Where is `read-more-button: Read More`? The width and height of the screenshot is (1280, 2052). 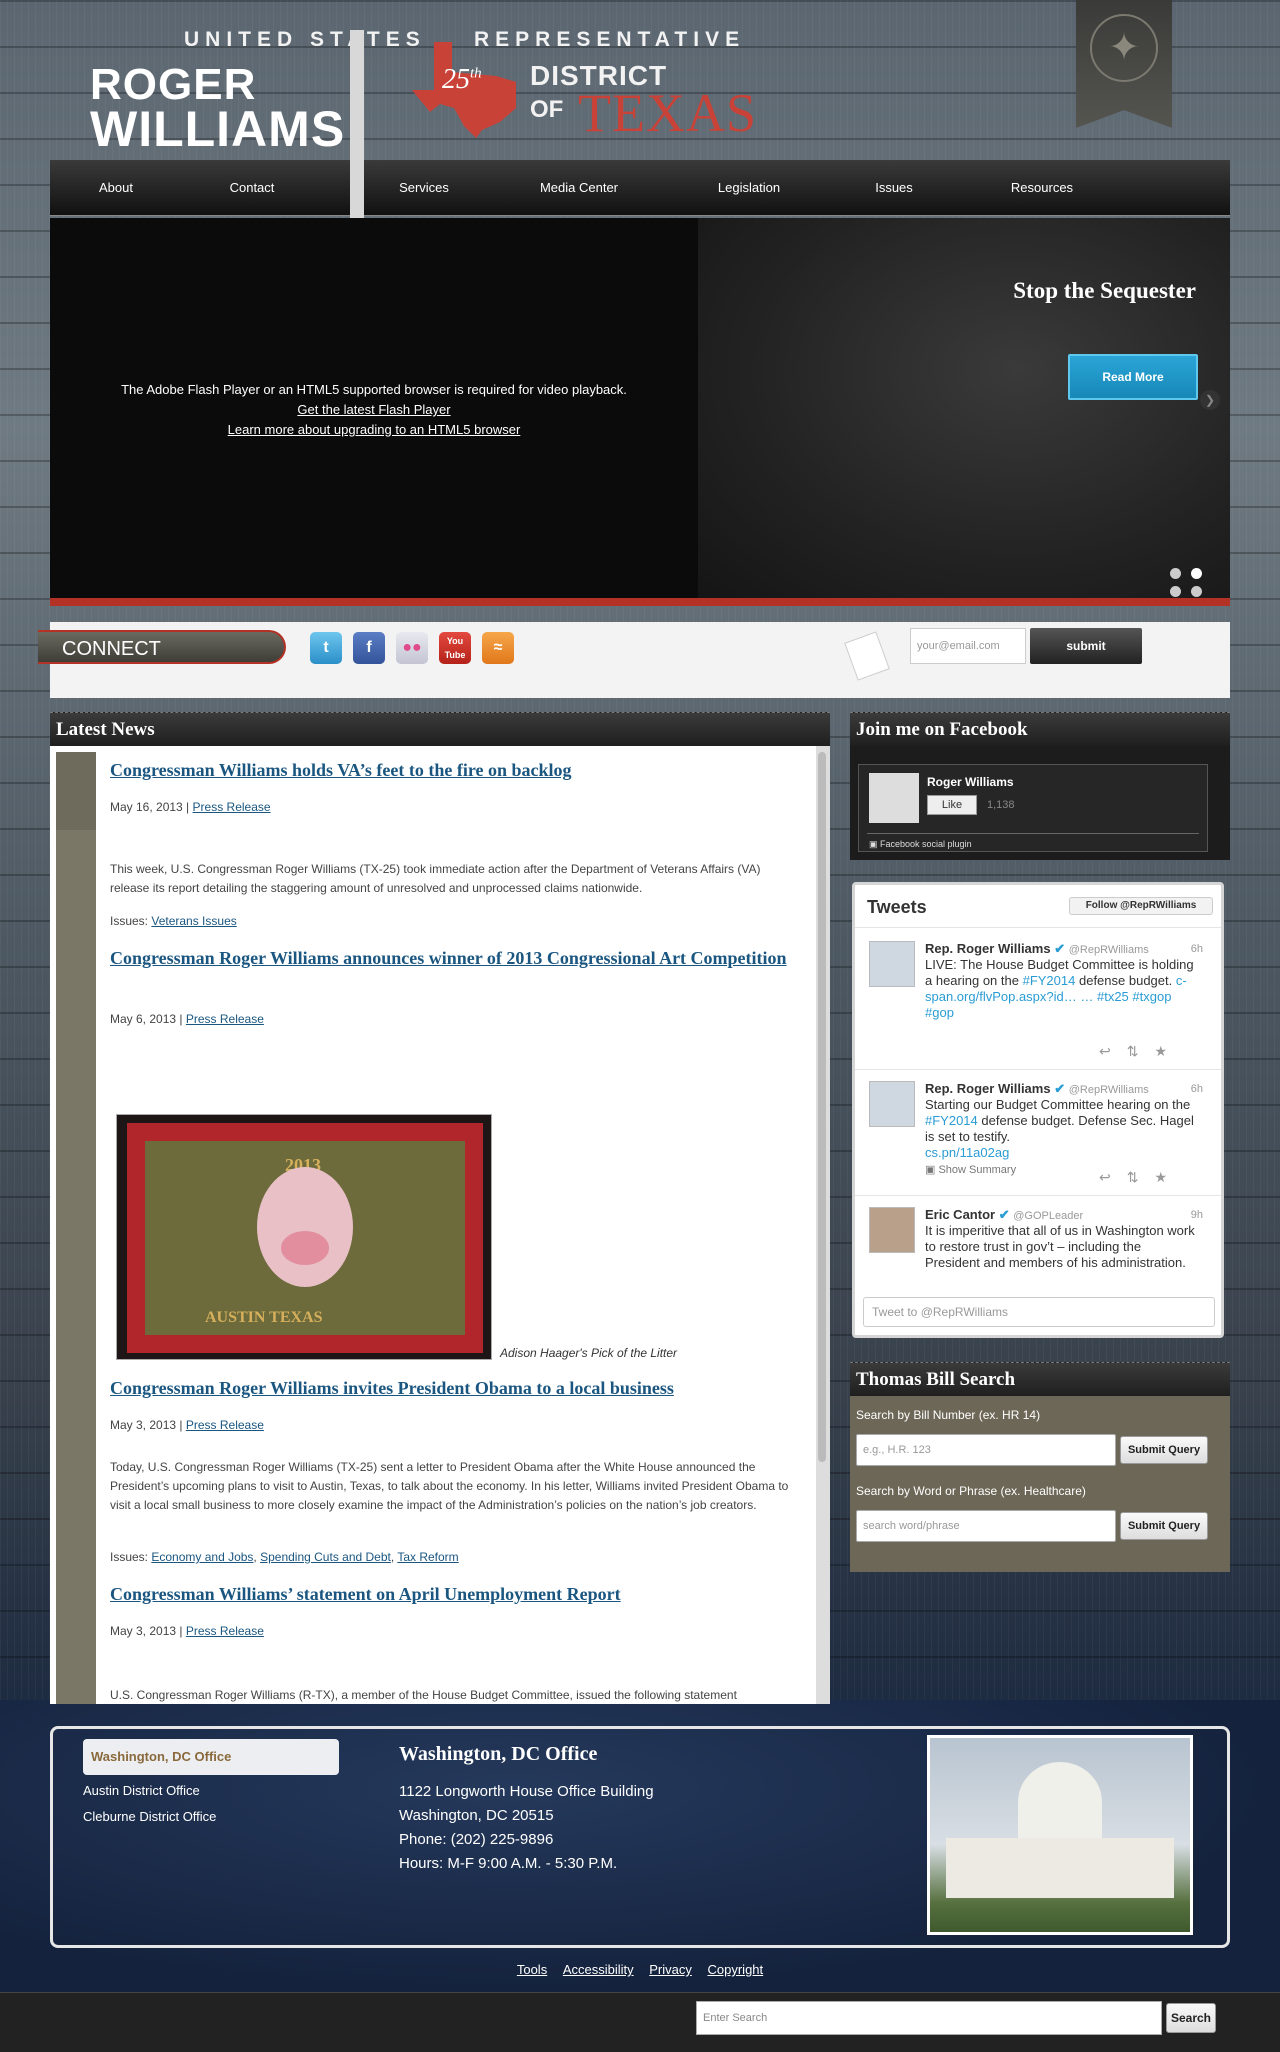 read-more-button: Read More is located at coordinates (1133, 377).